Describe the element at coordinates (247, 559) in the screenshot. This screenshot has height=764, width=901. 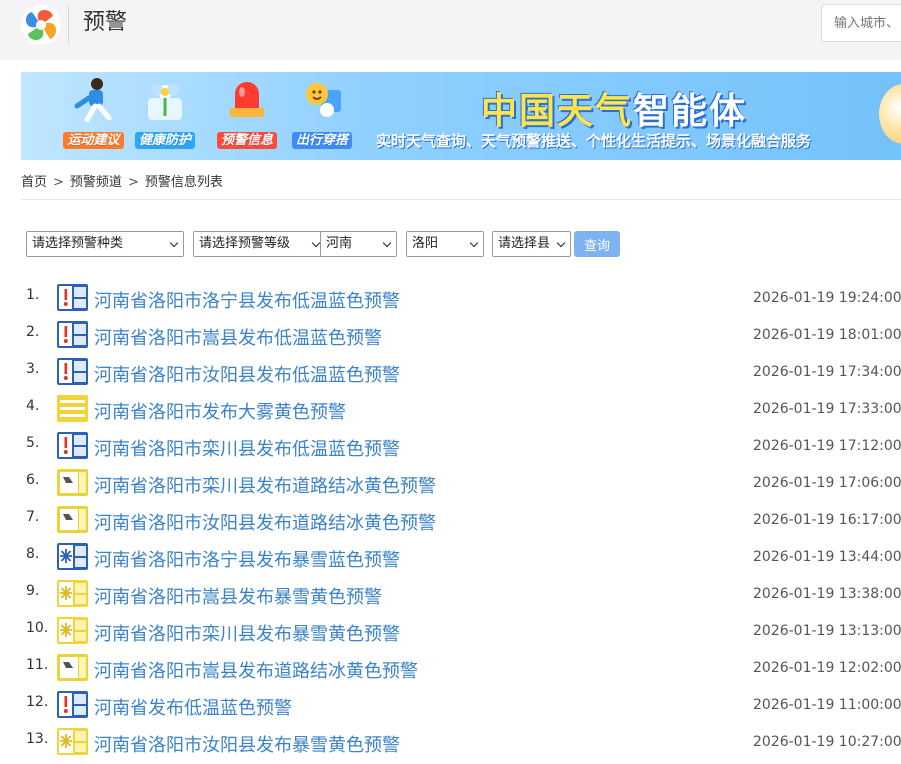
I see `alert-title-link: 河南省洛阳市洛宁县发布暴雪蓝色预警` at that location.